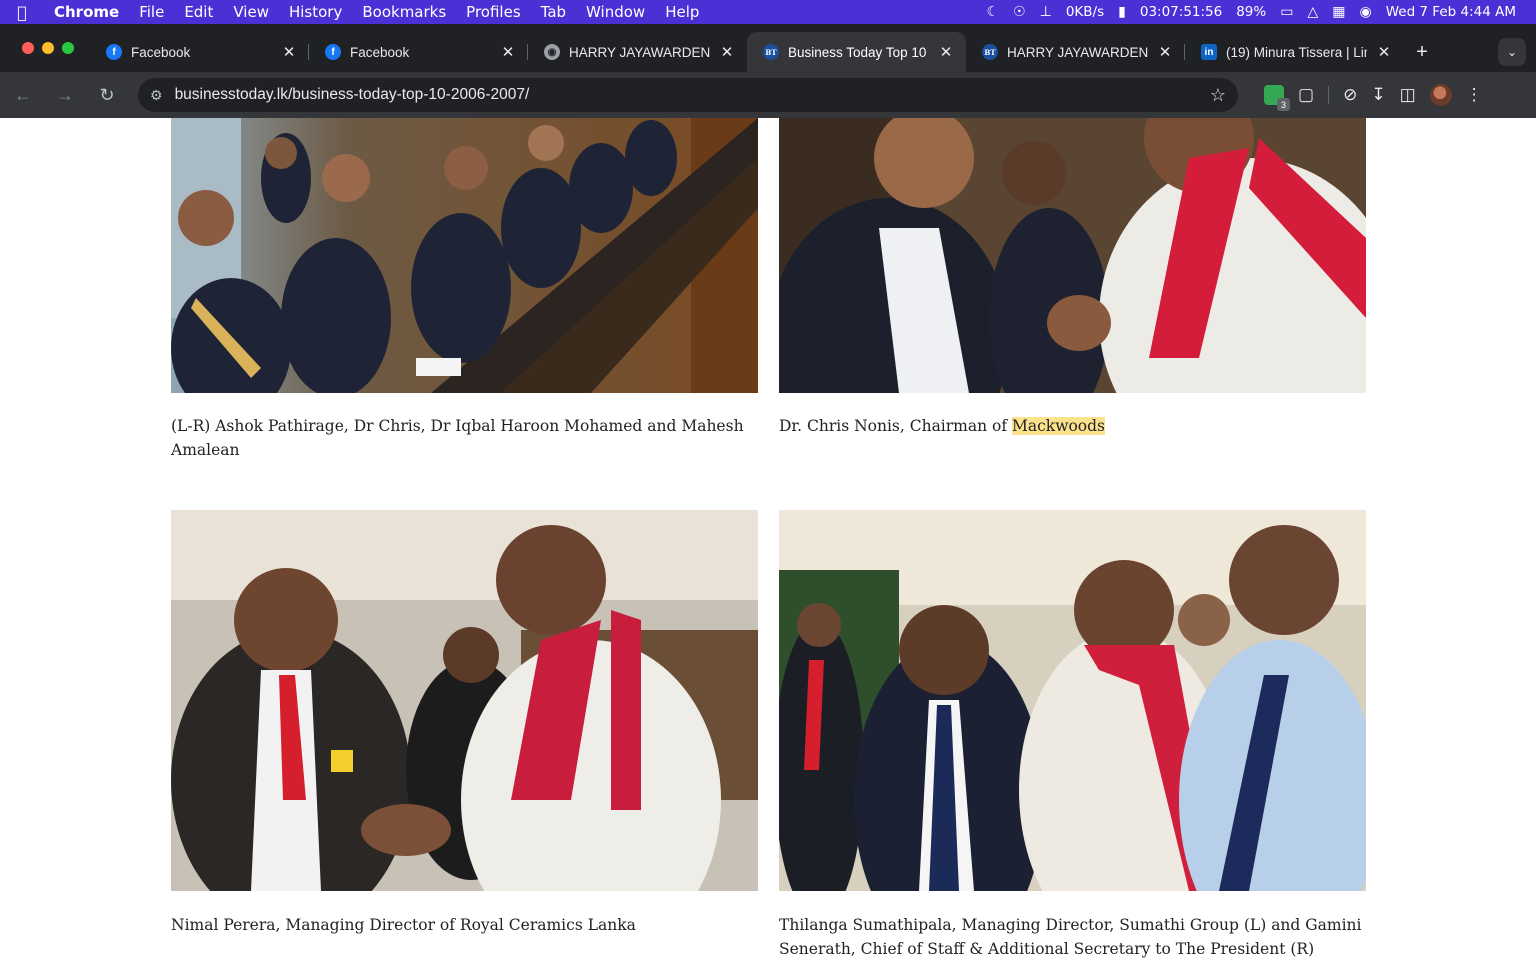  Describe the element at coordinates (993, 12) in the screenshot. I see `moon-icon: ☾` at that location.